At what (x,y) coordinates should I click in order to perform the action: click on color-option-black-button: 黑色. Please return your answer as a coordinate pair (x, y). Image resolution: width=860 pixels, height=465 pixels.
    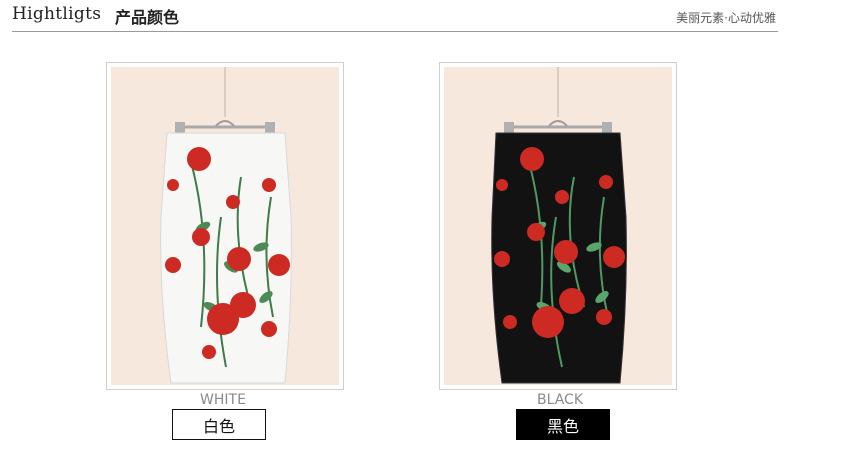
    Looking at the image, I should click on (563, 424).